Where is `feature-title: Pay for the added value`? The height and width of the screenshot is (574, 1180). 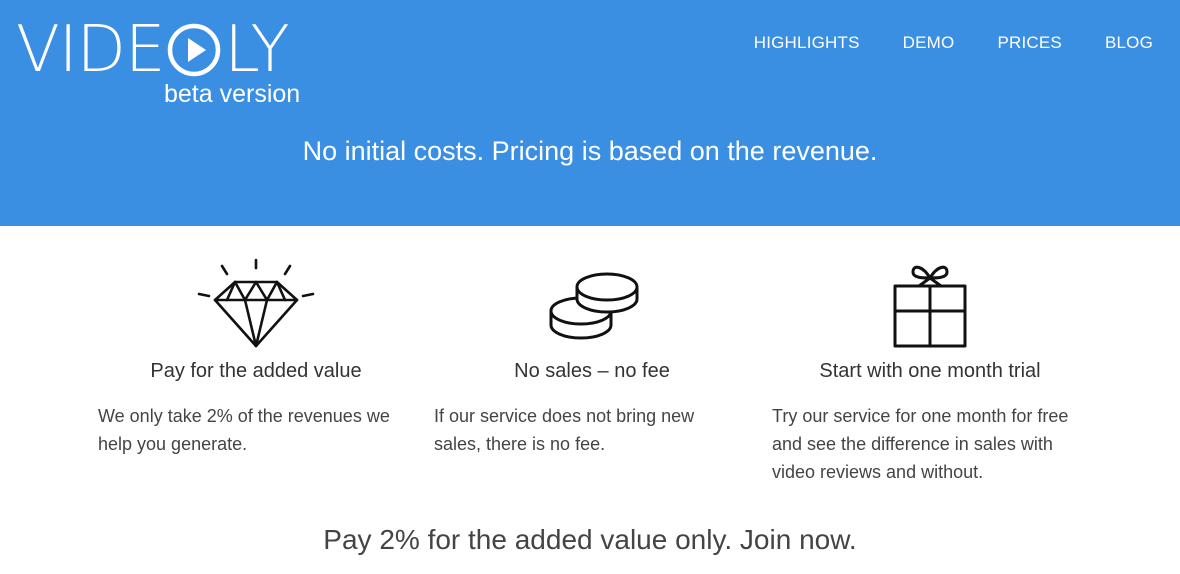 feature-title: Pay for the added value is located at coordinates (256, 371).